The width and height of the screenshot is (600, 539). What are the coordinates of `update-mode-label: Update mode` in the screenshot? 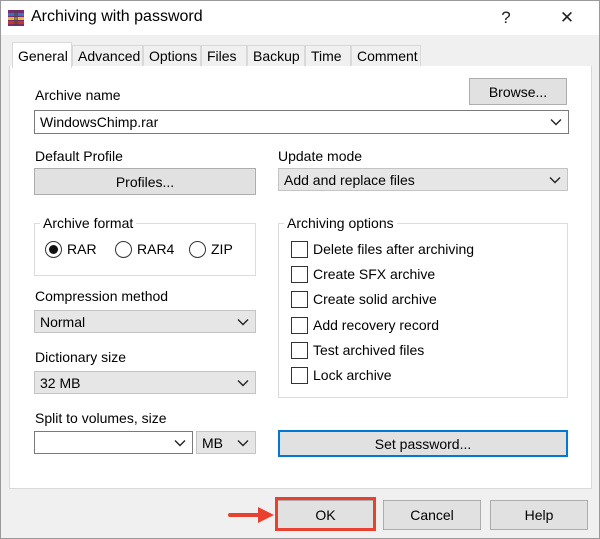 It's located at (320, 156).